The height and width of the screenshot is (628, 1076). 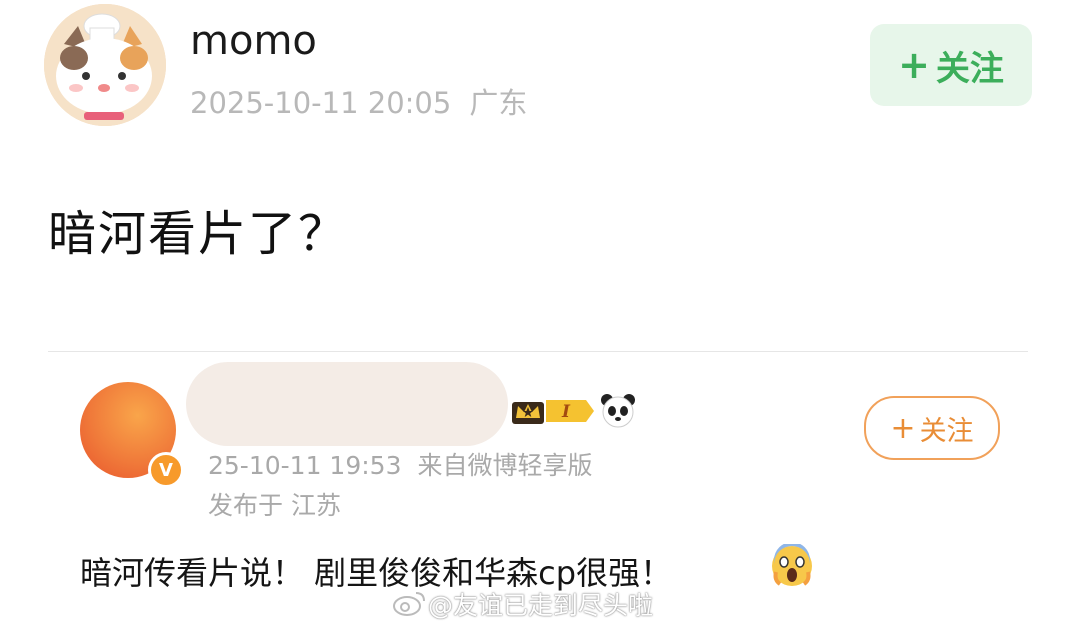 What do you see at coordinates (528, 413) in the screenshot?
I see `crown-icon` at bounding box center [528, 413].